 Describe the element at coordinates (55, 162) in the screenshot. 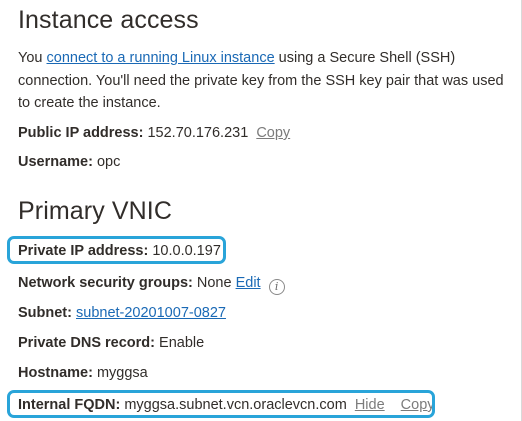

I see `username-label: Username:` at that location.